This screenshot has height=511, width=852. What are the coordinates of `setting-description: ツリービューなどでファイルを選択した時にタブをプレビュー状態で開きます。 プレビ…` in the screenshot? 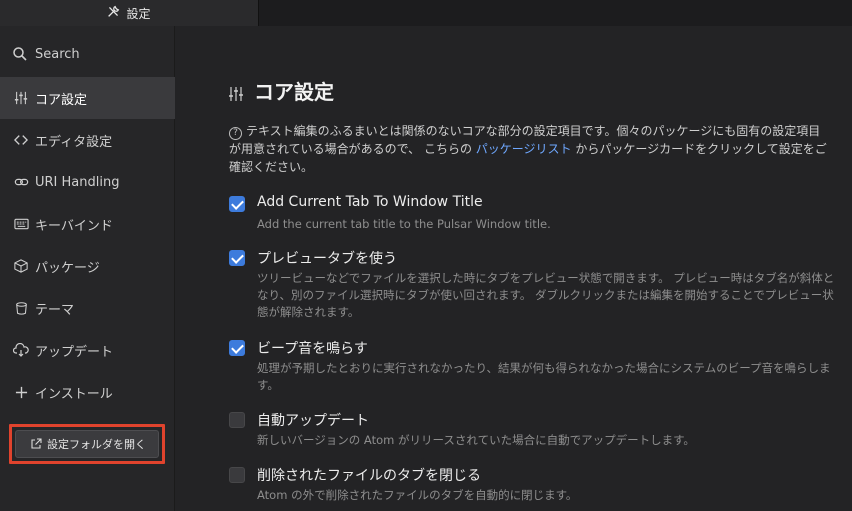 It's located at (546, 295).